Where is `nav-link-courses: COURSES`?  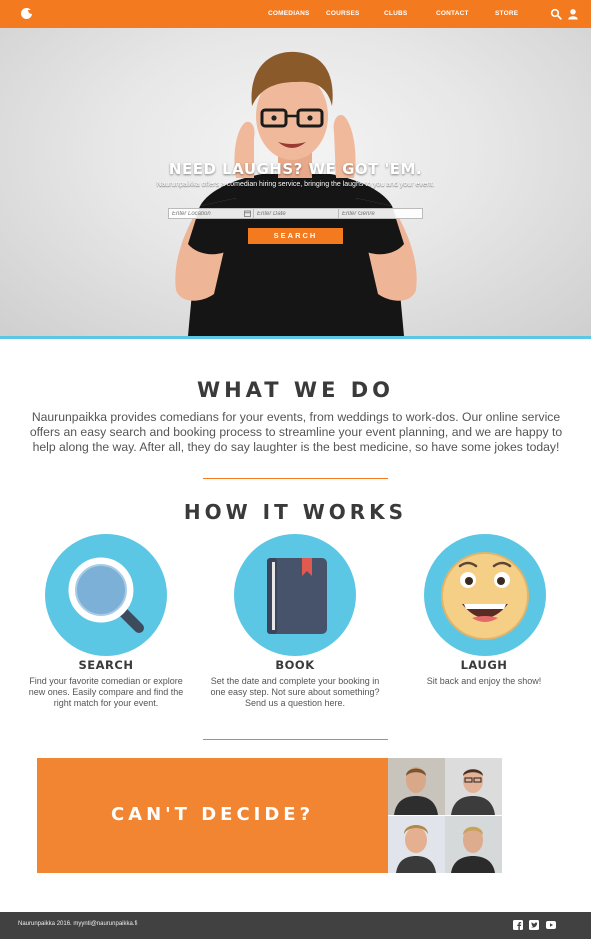 nav-link-courses: COURSES is located at coordinates (343, 13).